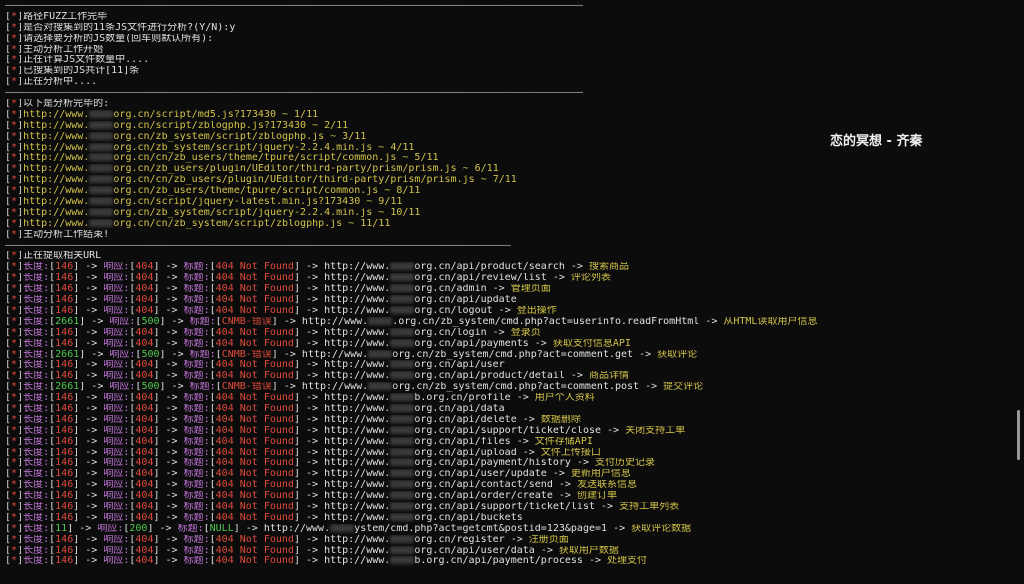 The image size is (1024, 584). I want to click on url-description: 文件存储API, so click(563, 441).